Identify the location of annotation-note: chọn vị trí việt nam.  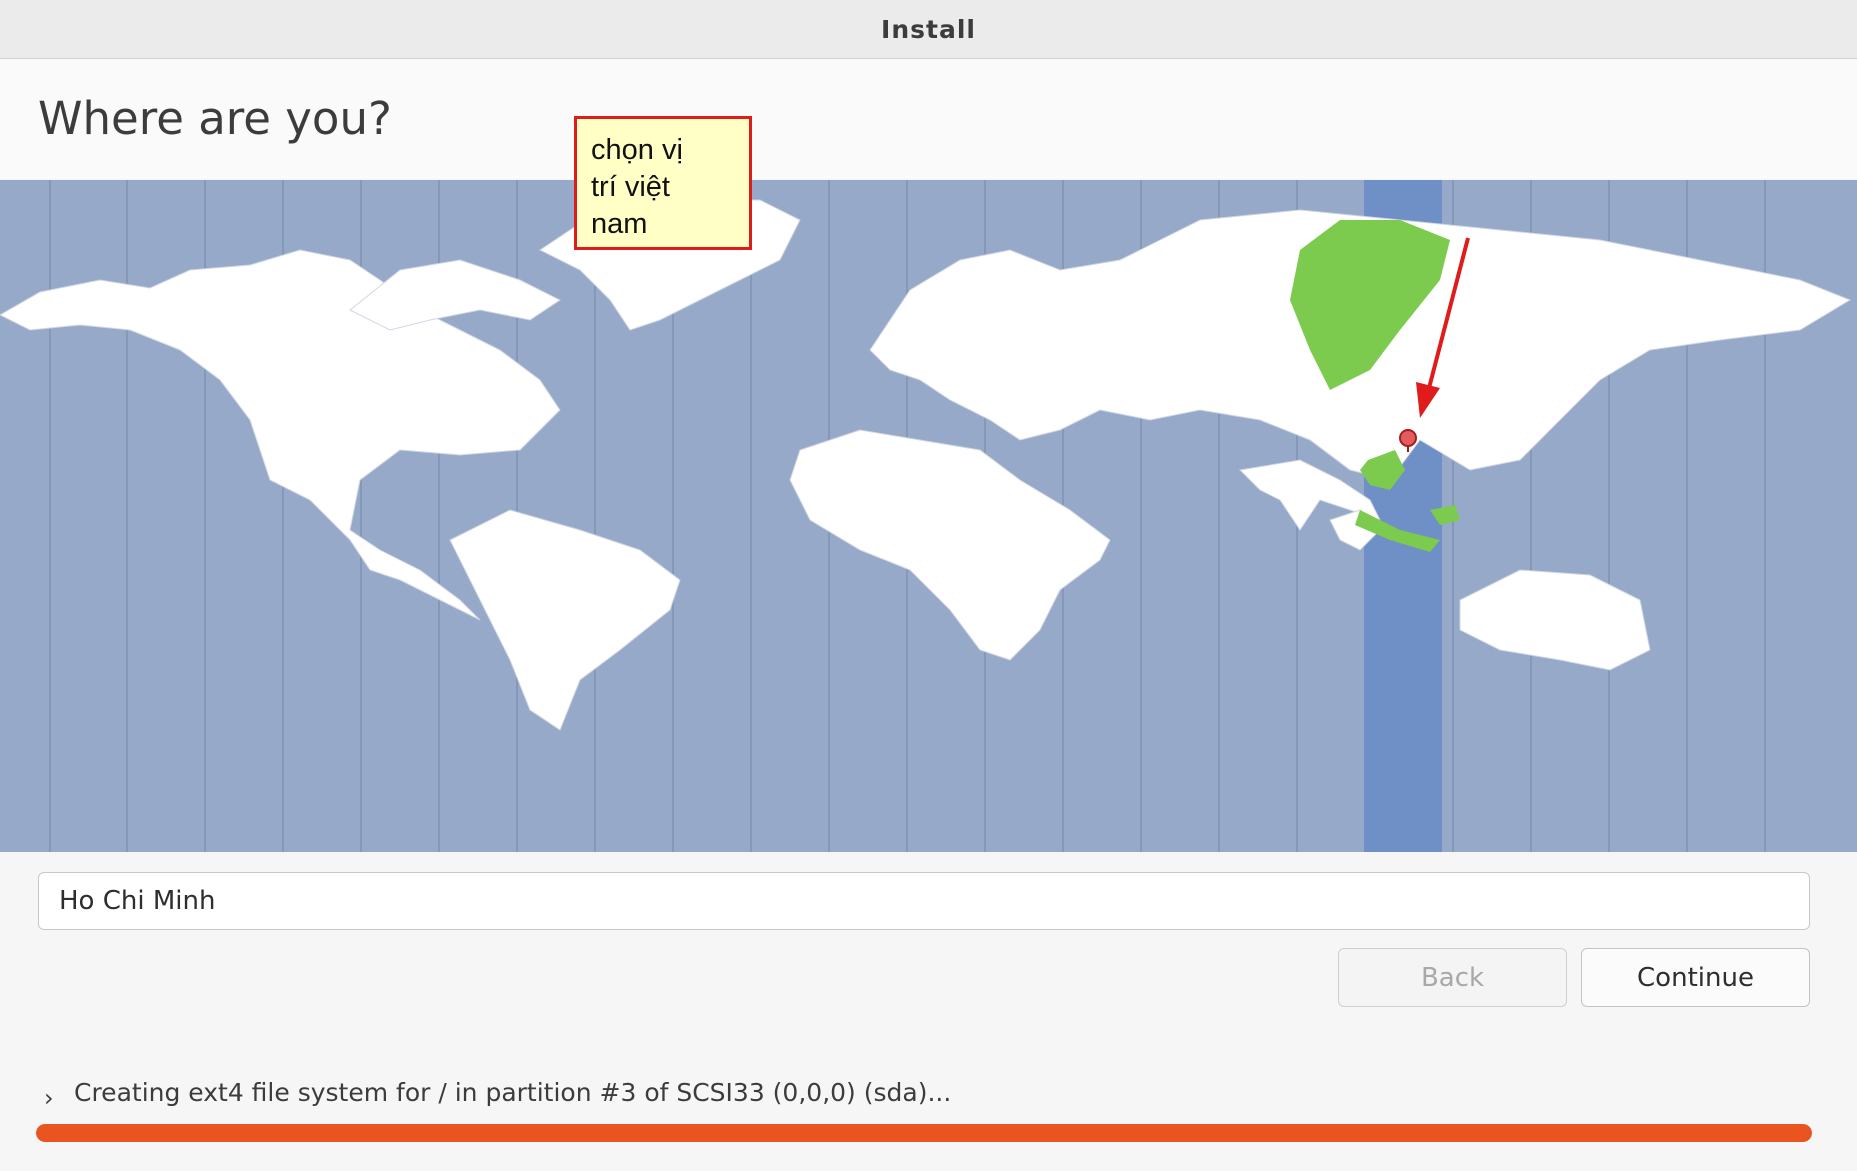
(663, 183).